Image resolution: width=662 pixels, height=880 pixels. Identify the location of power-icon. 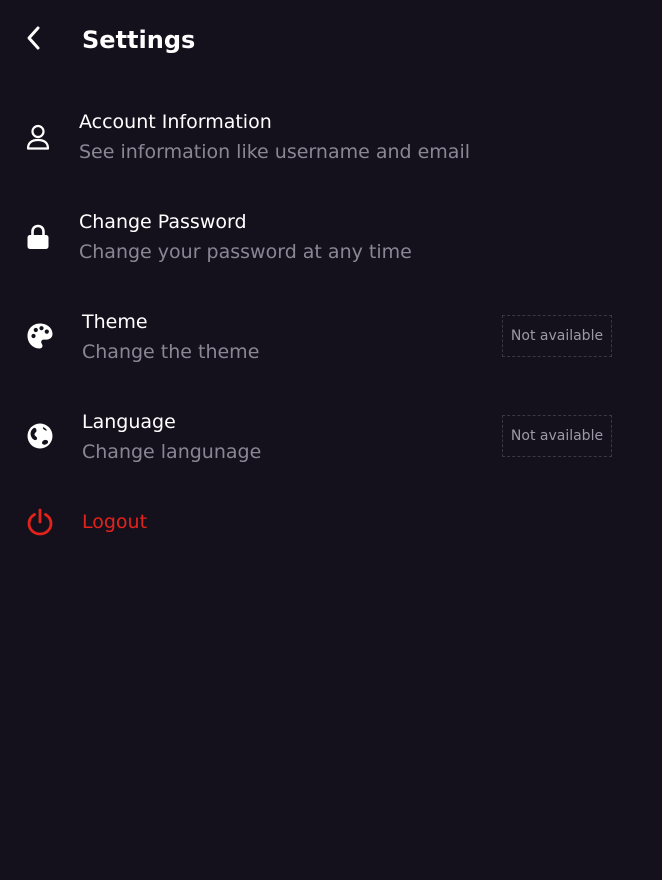
(40, 522).